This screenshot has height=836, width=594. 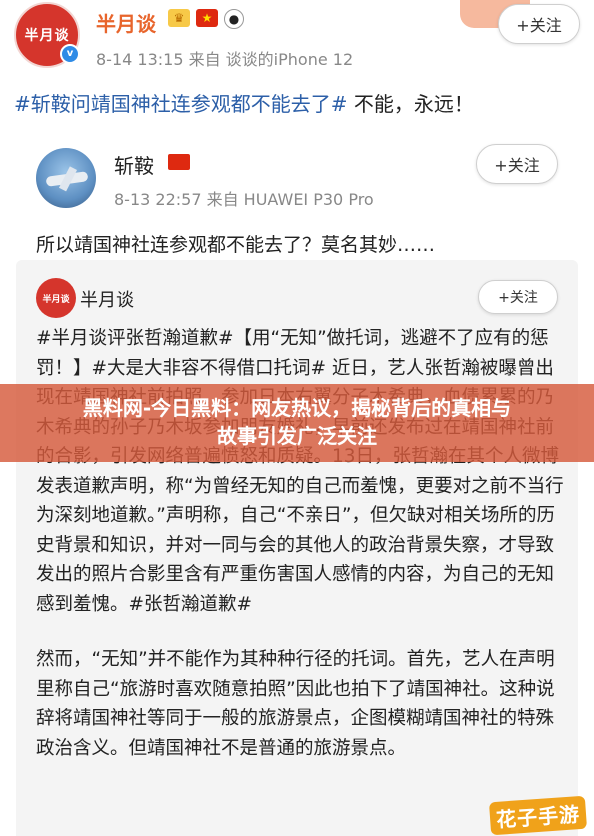 What do you see at coordinates (134, 164) in the screenshot?
I see `repost-author-name: 斩鞍` at bounding box center [134, 164].